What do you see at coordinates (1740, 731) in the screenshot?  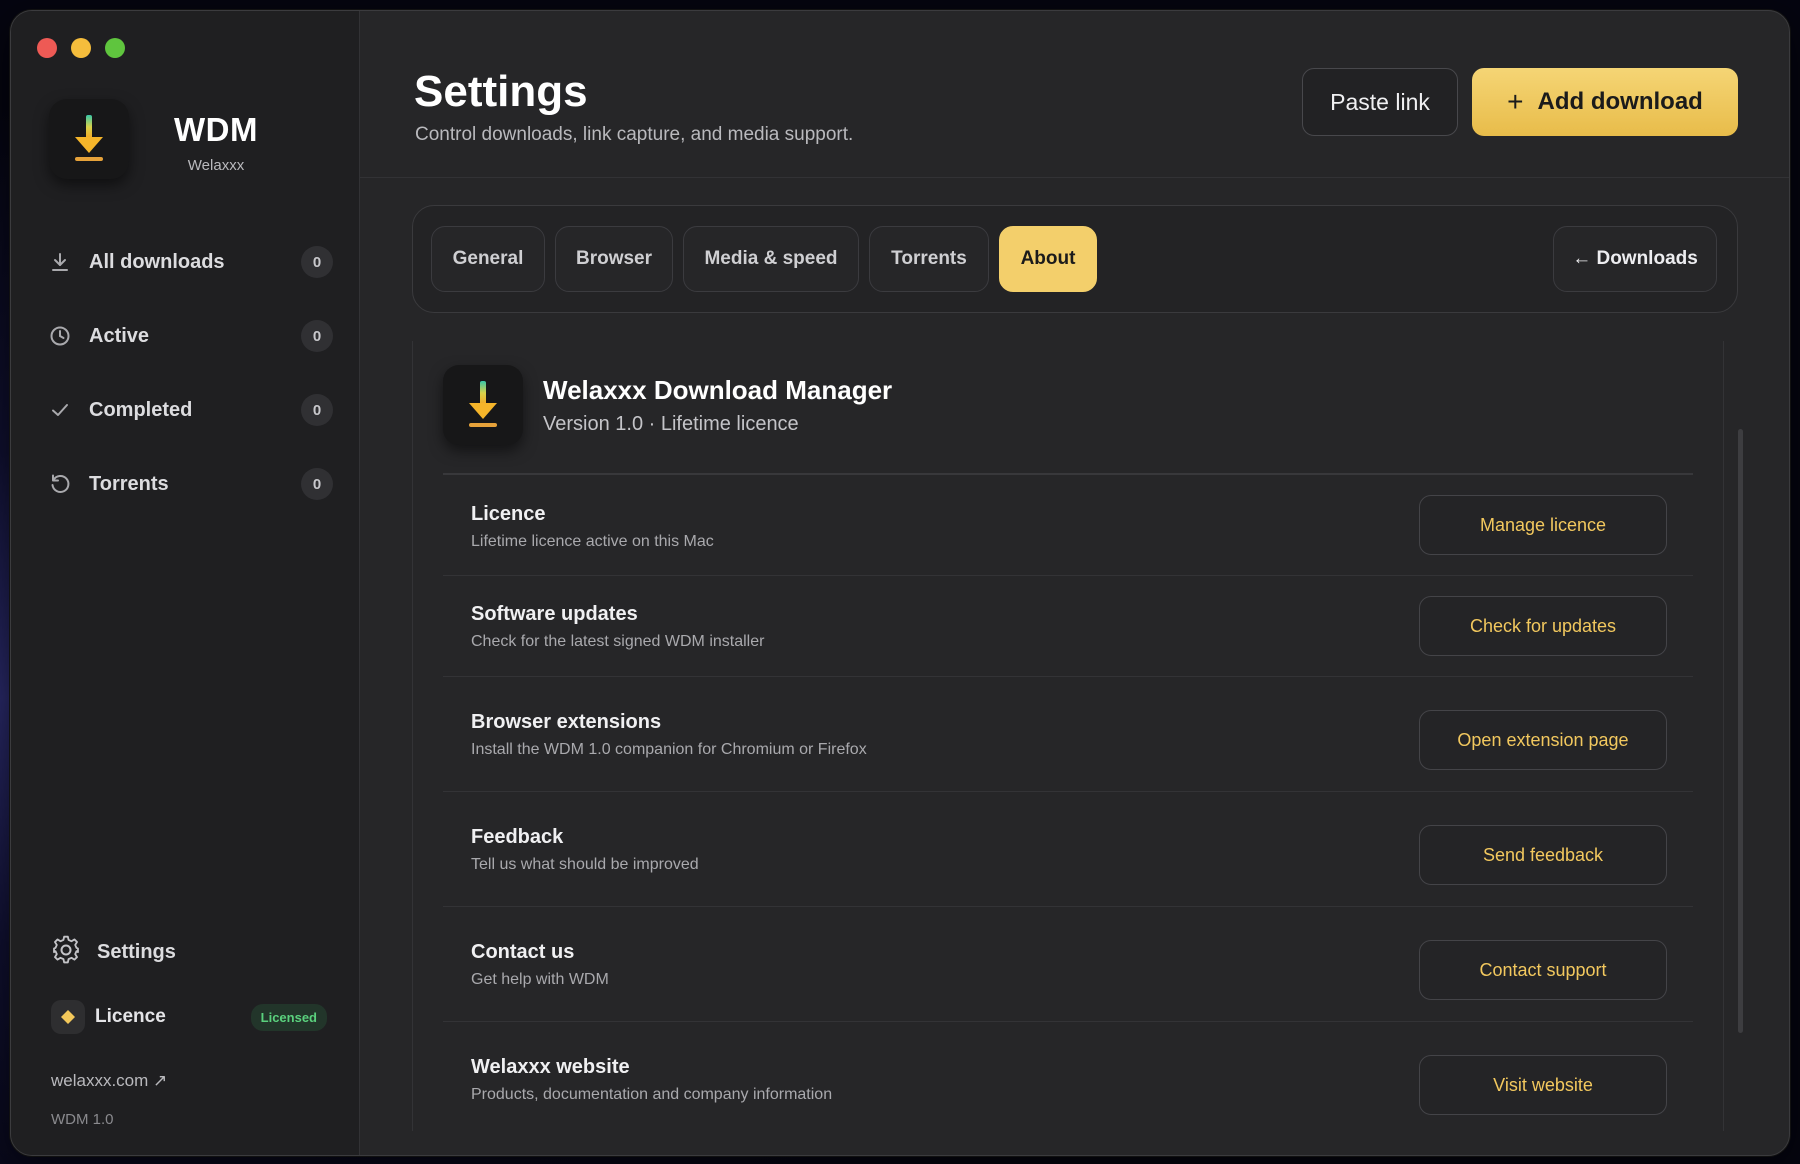 I see `scrollbar` at bounding box center [1740, 731].